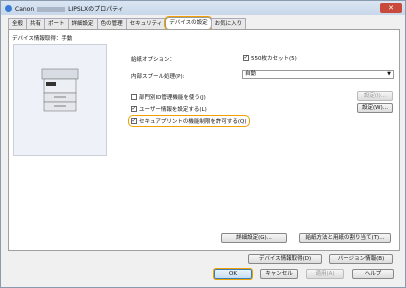  What do you see at coordinates (373, 274) in the screenshot?
I see `help-button: ヘルプ` at bounding box center [373, 274].